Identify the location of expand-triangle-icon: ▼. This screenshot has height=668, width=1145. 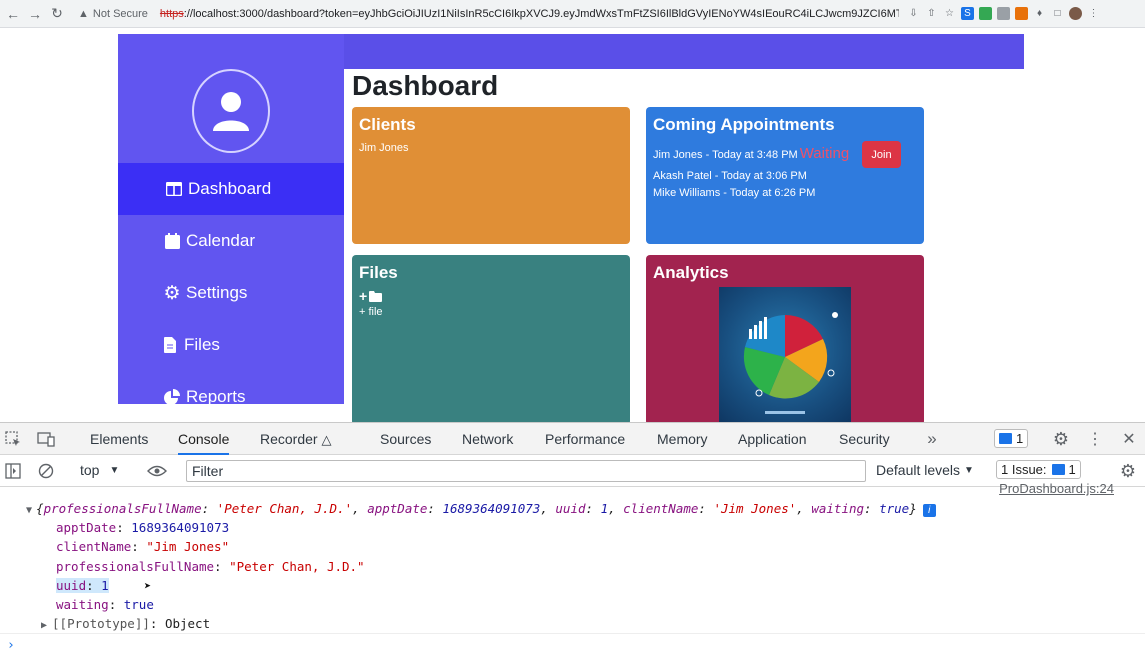
(29, 510).